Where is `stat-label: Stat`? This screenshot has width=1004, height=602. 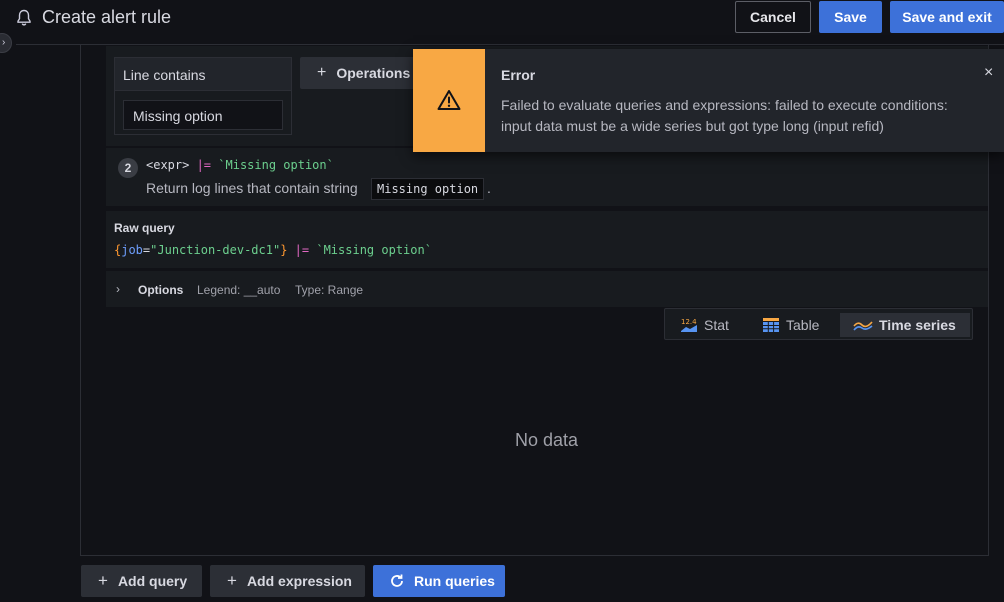
stat-label: Stat is located at coordinates (716, 325).